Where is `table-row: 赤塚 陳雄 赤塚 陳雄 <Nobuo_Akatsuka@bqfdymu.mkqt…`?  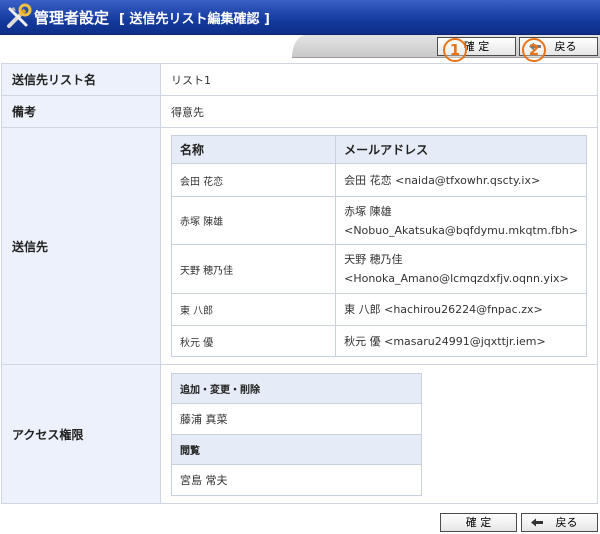
table-row: 赤塚 陳雄 赤塚 陳雄 <Nobuo_Akatsuka@bqfdymu.mkqt… is located at coordinates (378, 220).